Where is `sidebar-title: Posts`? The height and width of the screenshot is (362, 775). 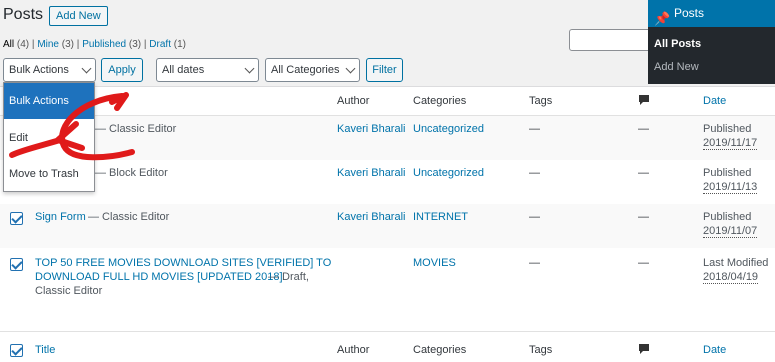
sidebar-title: Posts is located at coordinates (689, 13).